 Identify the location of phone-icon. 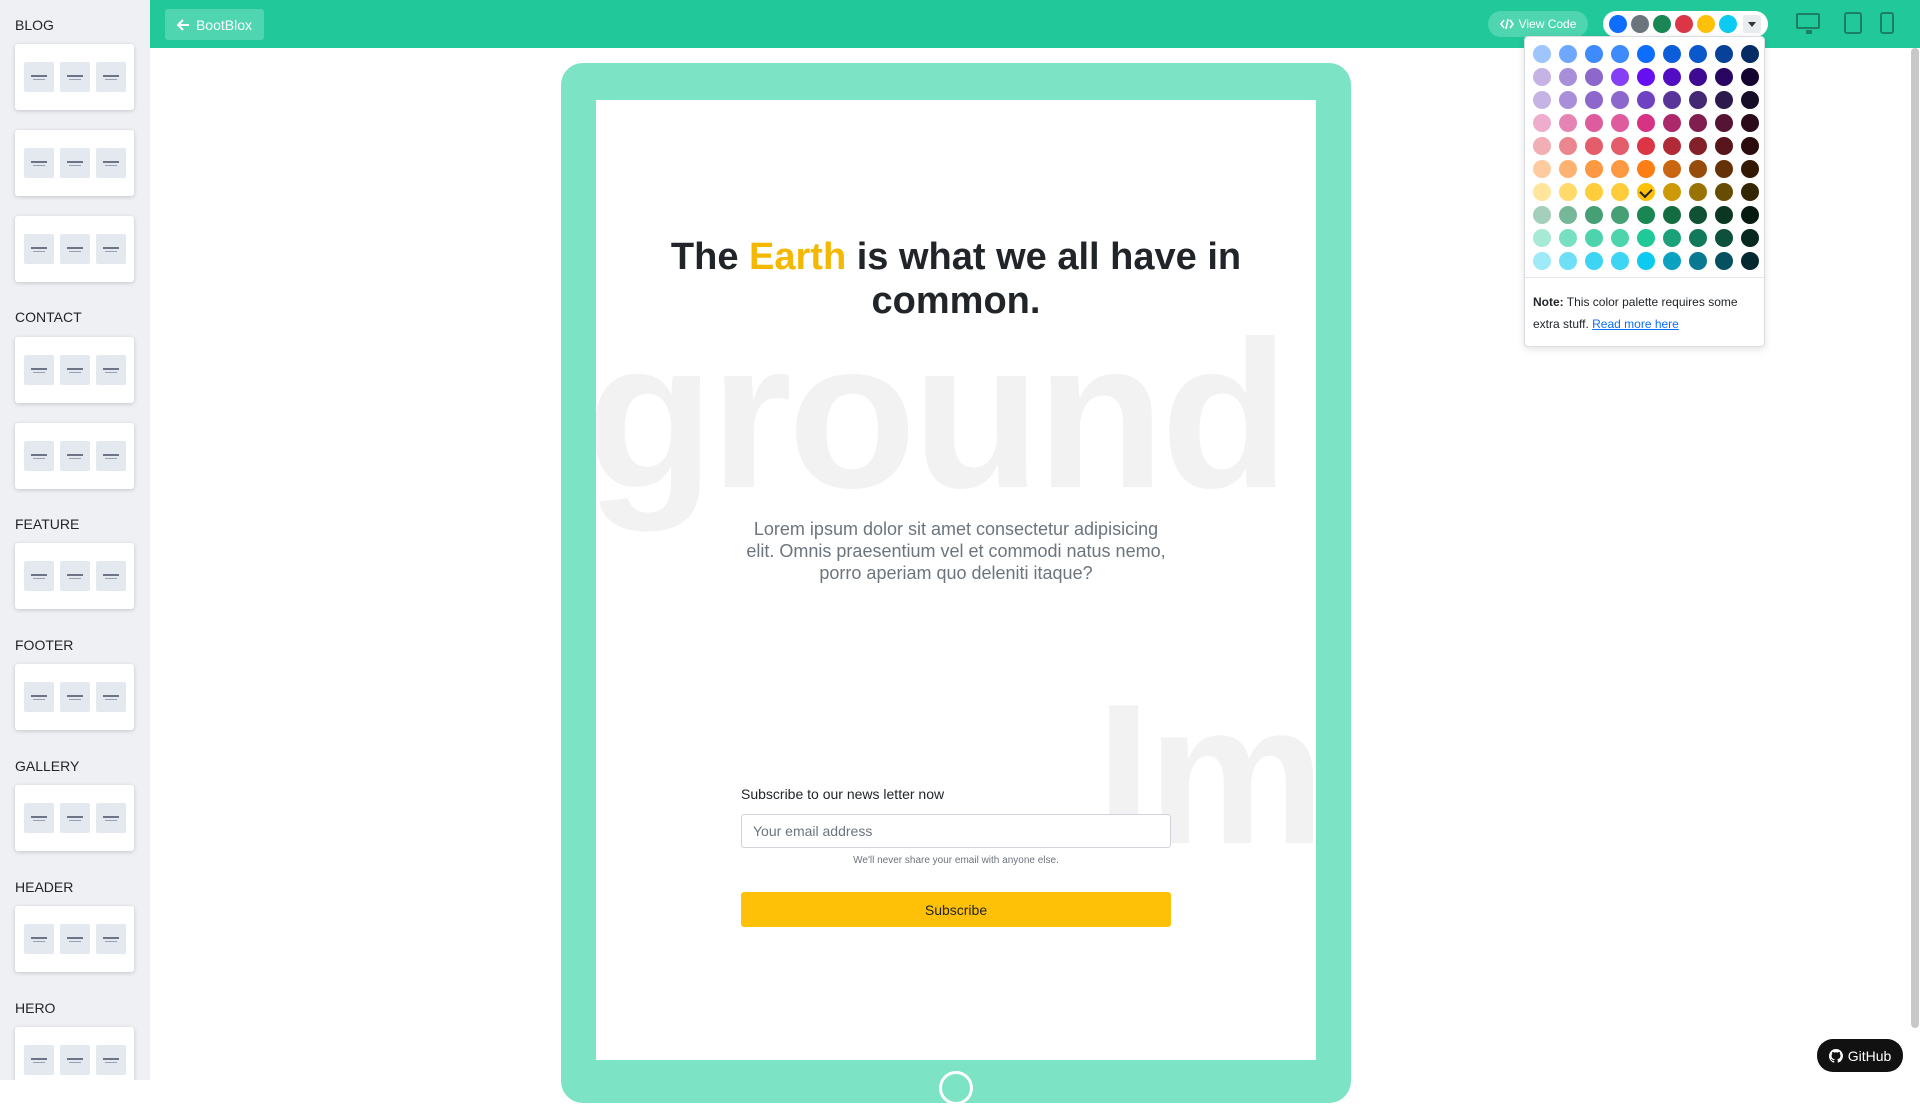
(1887, 23).